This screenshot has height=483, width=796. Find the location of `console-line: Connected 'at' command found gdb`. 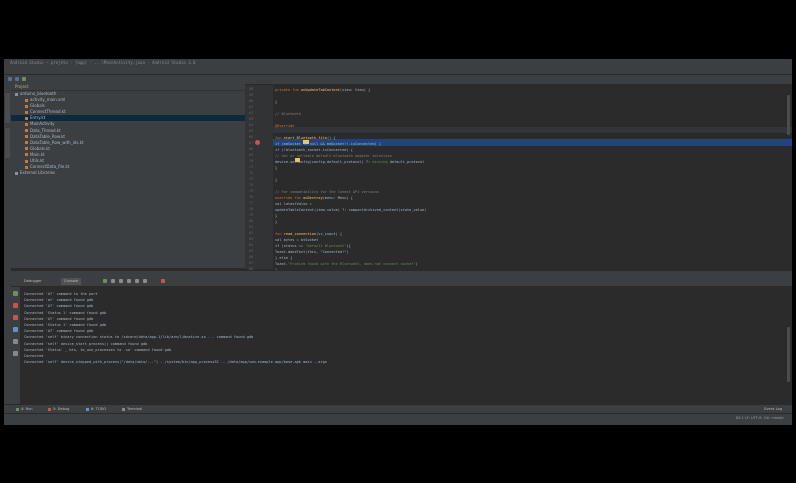

console-line: Connected 'at' command found gdb is located at coordinates (59, 300).